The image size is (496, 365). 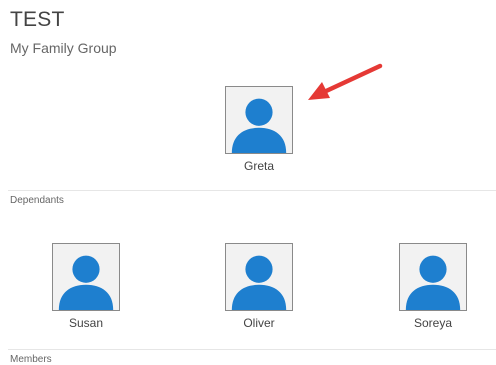 I want to click on dependant-card: Oliver, so click(x=259, y=286).